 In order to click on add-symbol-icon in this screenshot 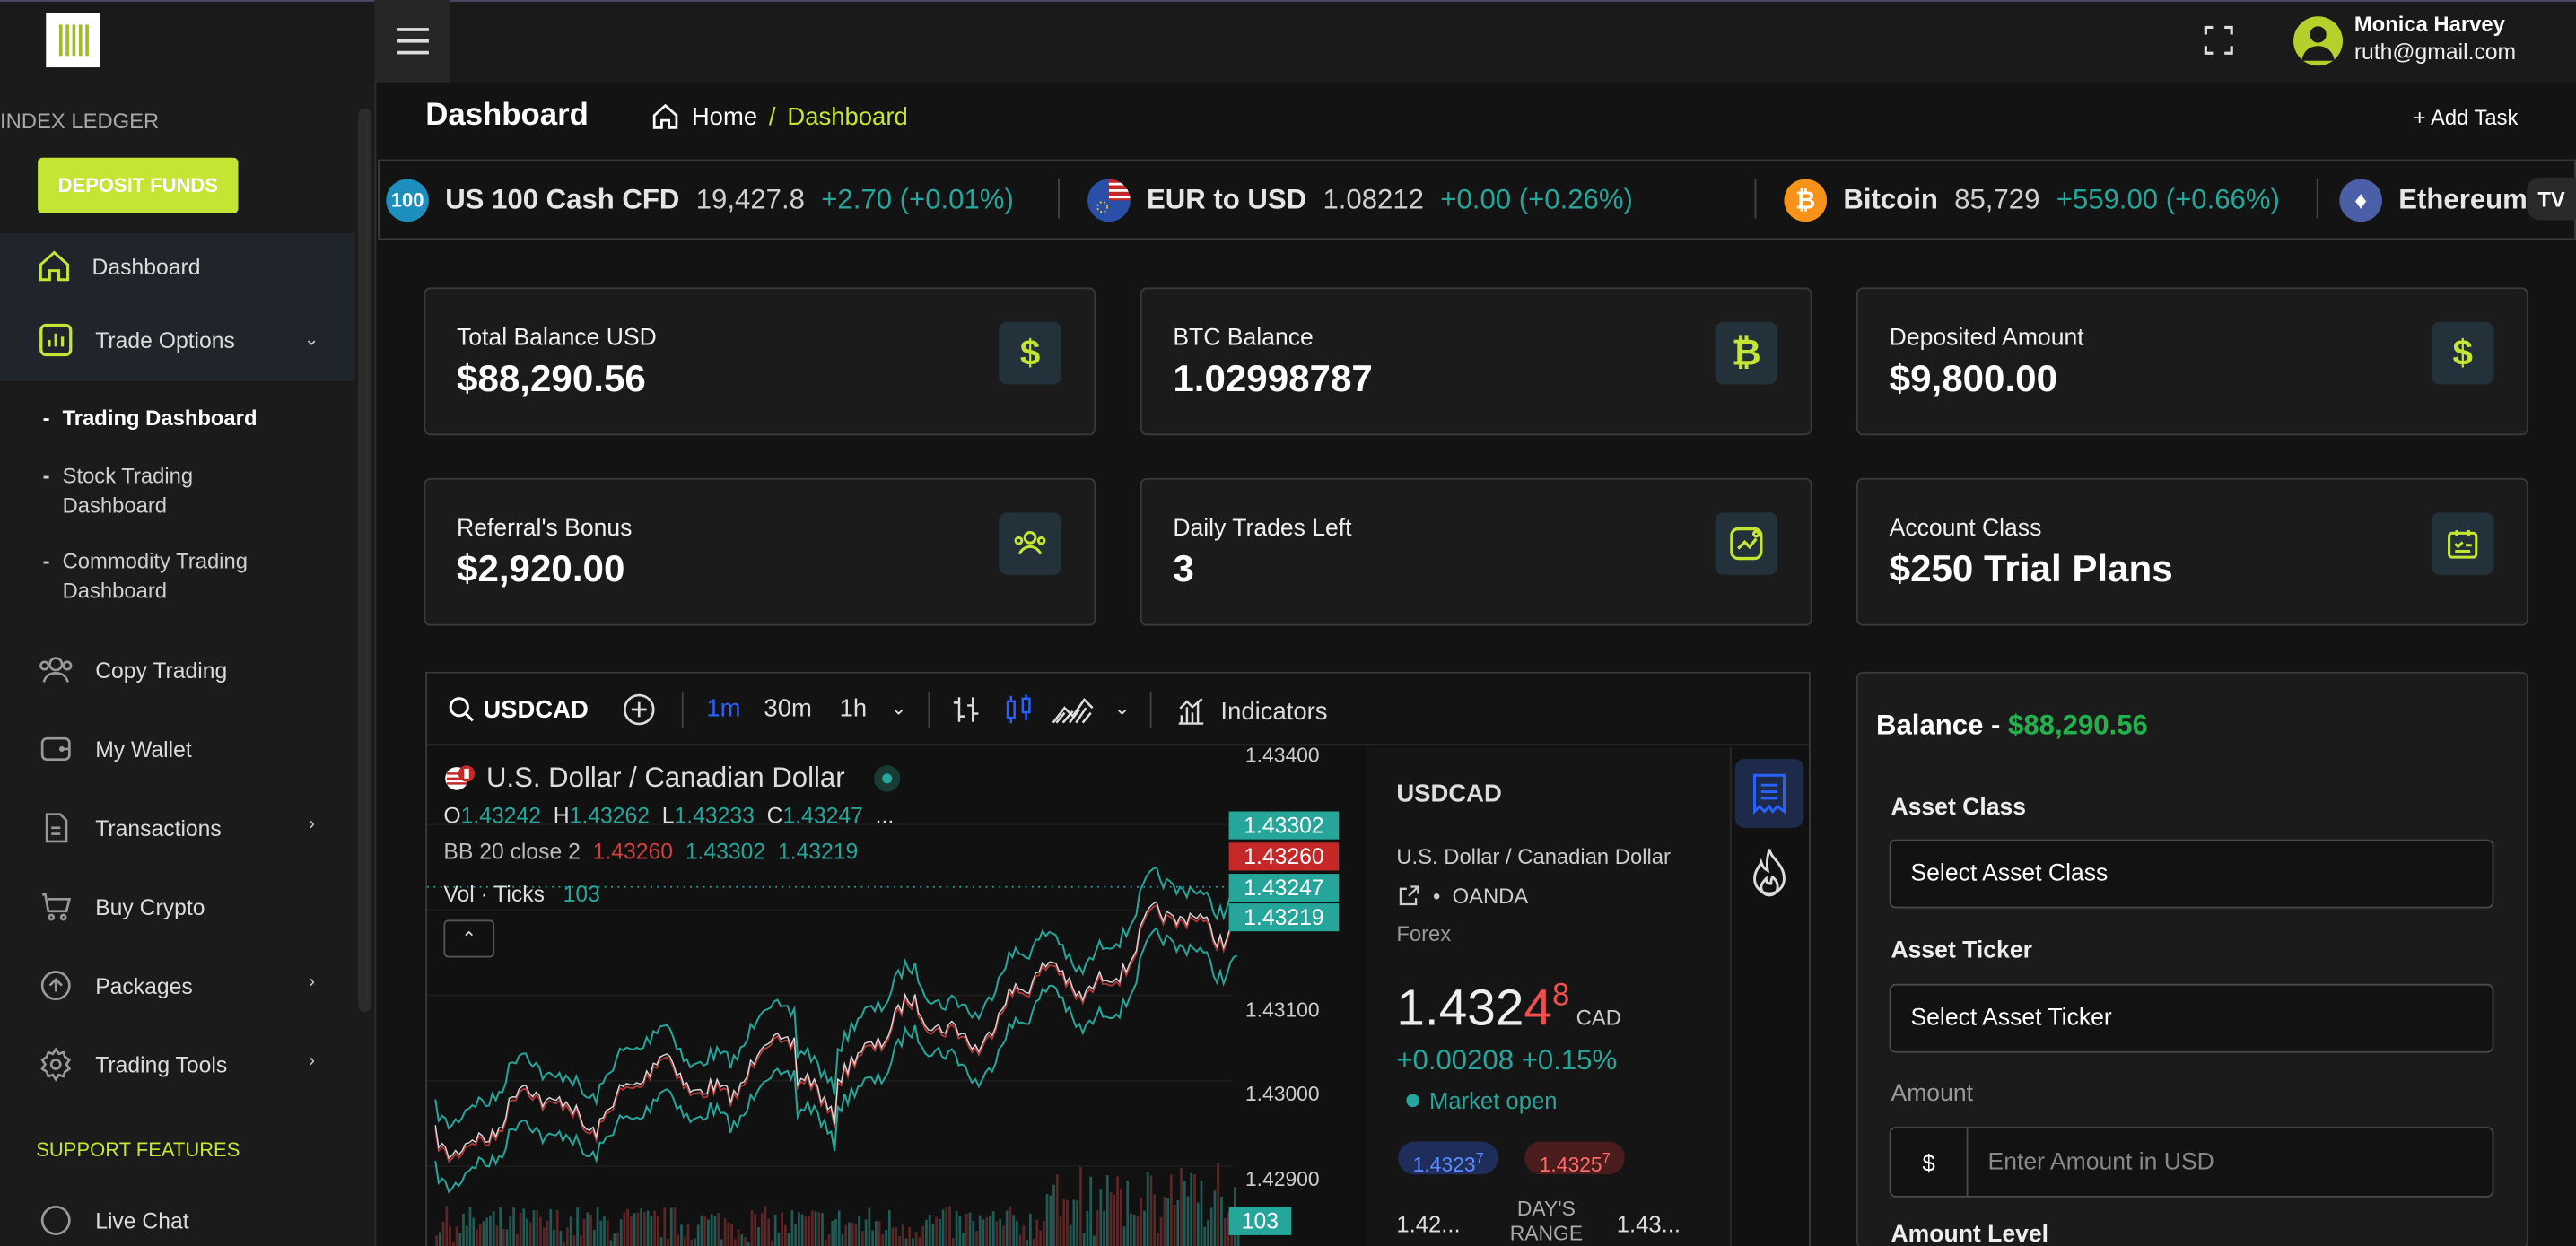, I will do `click(639, 710)`.